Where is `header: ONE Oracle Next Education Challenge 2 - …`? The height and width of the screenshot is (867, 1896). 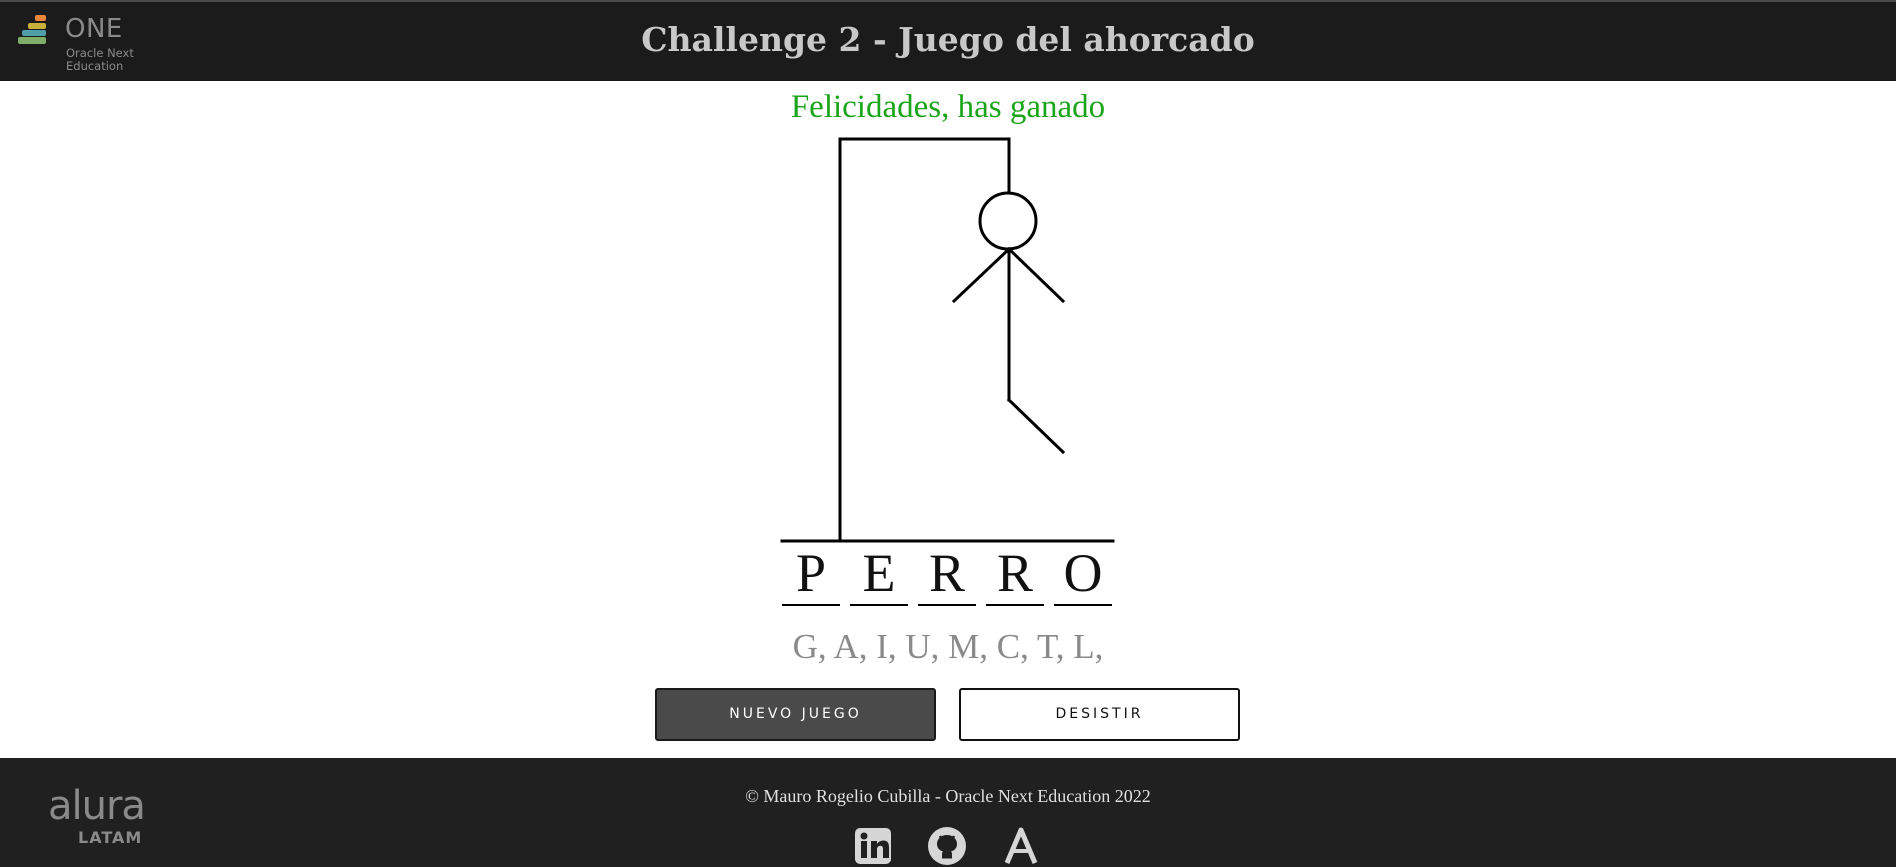
header: ONE Oracle Next Education Challenge 2 - … is located at coordinates (948, 40).